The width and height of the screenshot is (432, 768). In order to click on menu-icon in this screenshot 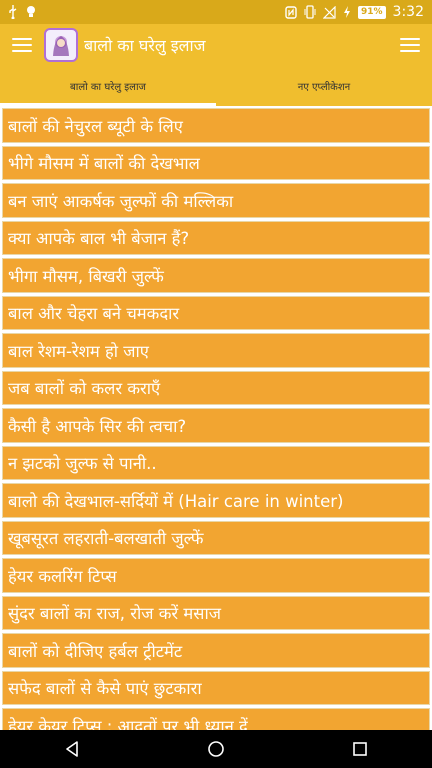, I will do `click(410, 45)`.